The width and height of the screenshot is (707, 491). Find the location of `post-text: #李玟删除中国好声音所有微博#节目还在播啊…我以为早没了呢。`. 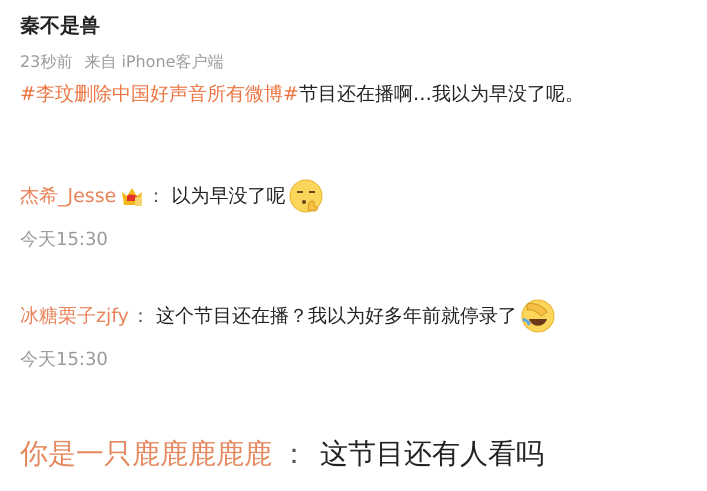

post-text: #李玟删除中国好声音所有微博#节目还在播啊…我以为早没了呢。 is located at coordinates (302, 94).